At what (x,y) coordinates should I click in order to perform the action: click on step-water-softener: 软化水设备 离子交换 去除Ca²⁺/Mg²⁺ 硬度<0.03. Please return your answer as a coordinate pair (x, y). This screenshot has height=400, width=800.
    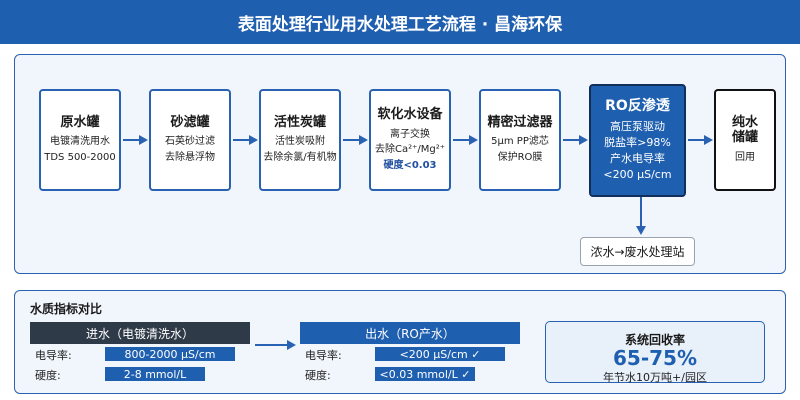
    Looking at the image, I should click on (410, 140).